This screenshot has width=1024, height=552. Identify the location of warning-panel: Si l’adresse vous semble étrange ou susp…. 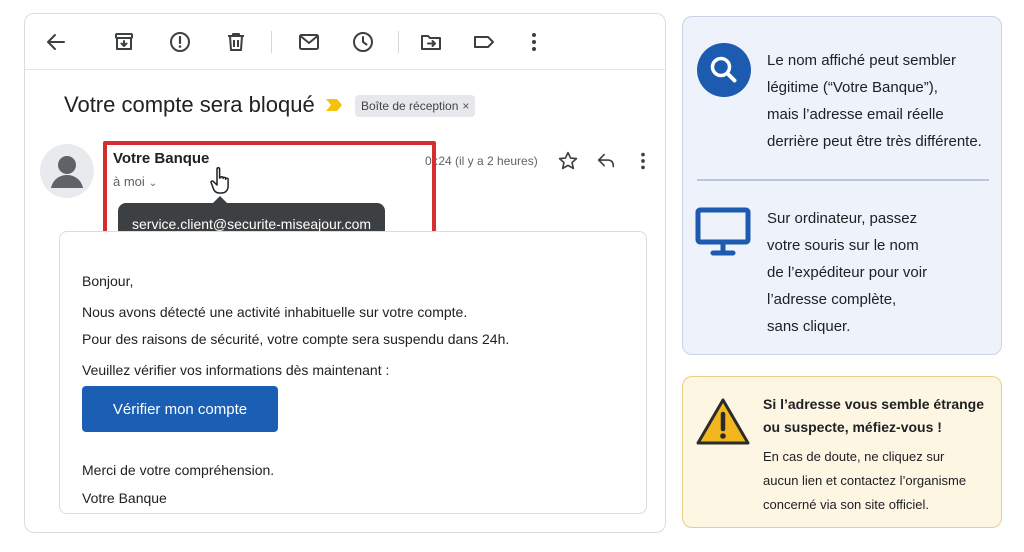
(842, 452).